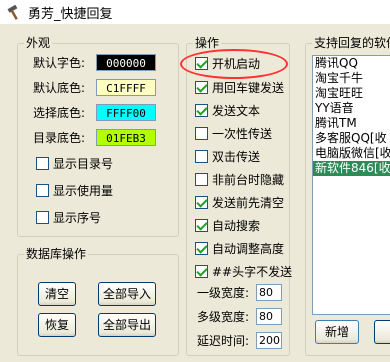 The height and width of the screenshot is (362, 390). What do you see at coordinates (236, 63) in the screenshot?
I see `checkbox-label: 开机启动` at bounding box center [236, 63].